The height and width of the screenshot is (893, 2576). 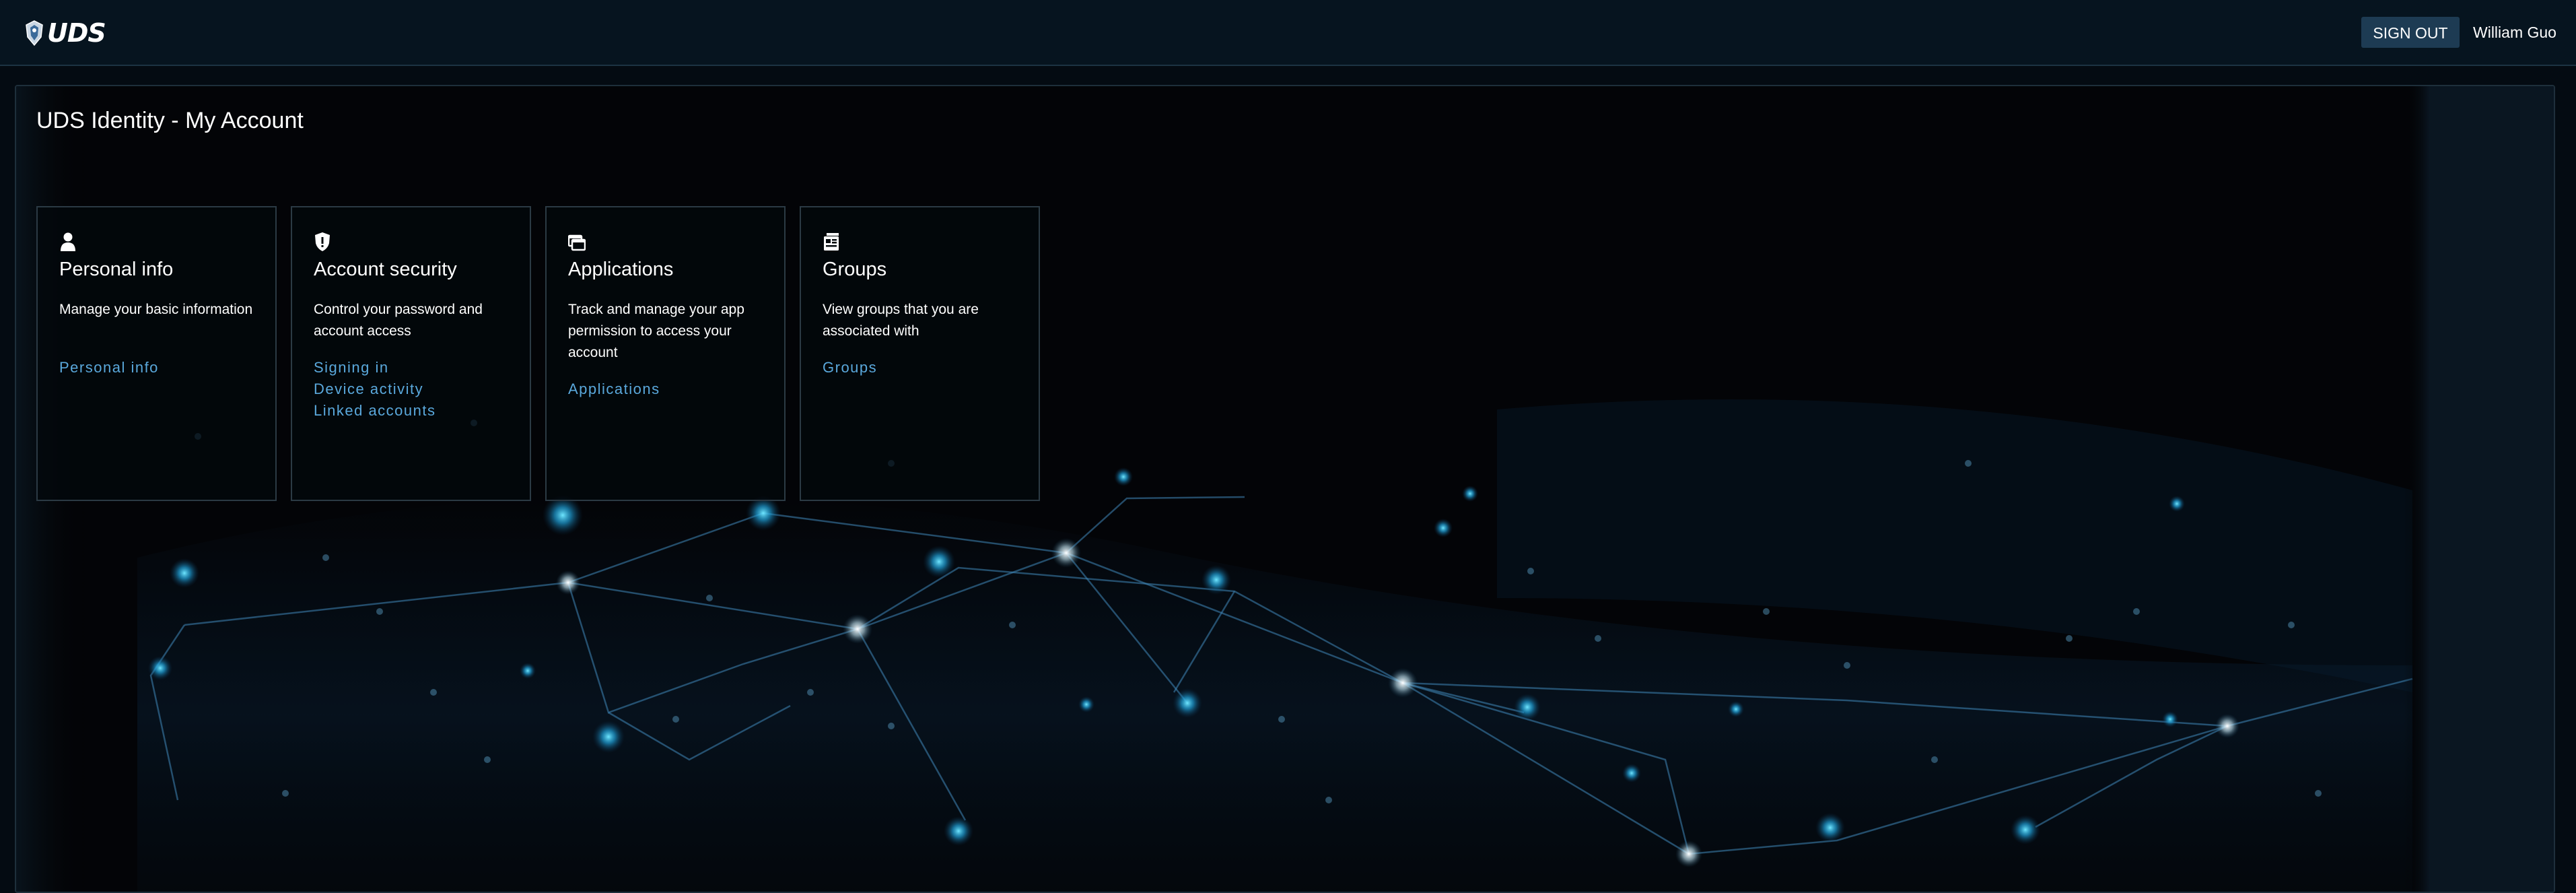 I want to click on card-links: Applications, so click(x=614, y=389).